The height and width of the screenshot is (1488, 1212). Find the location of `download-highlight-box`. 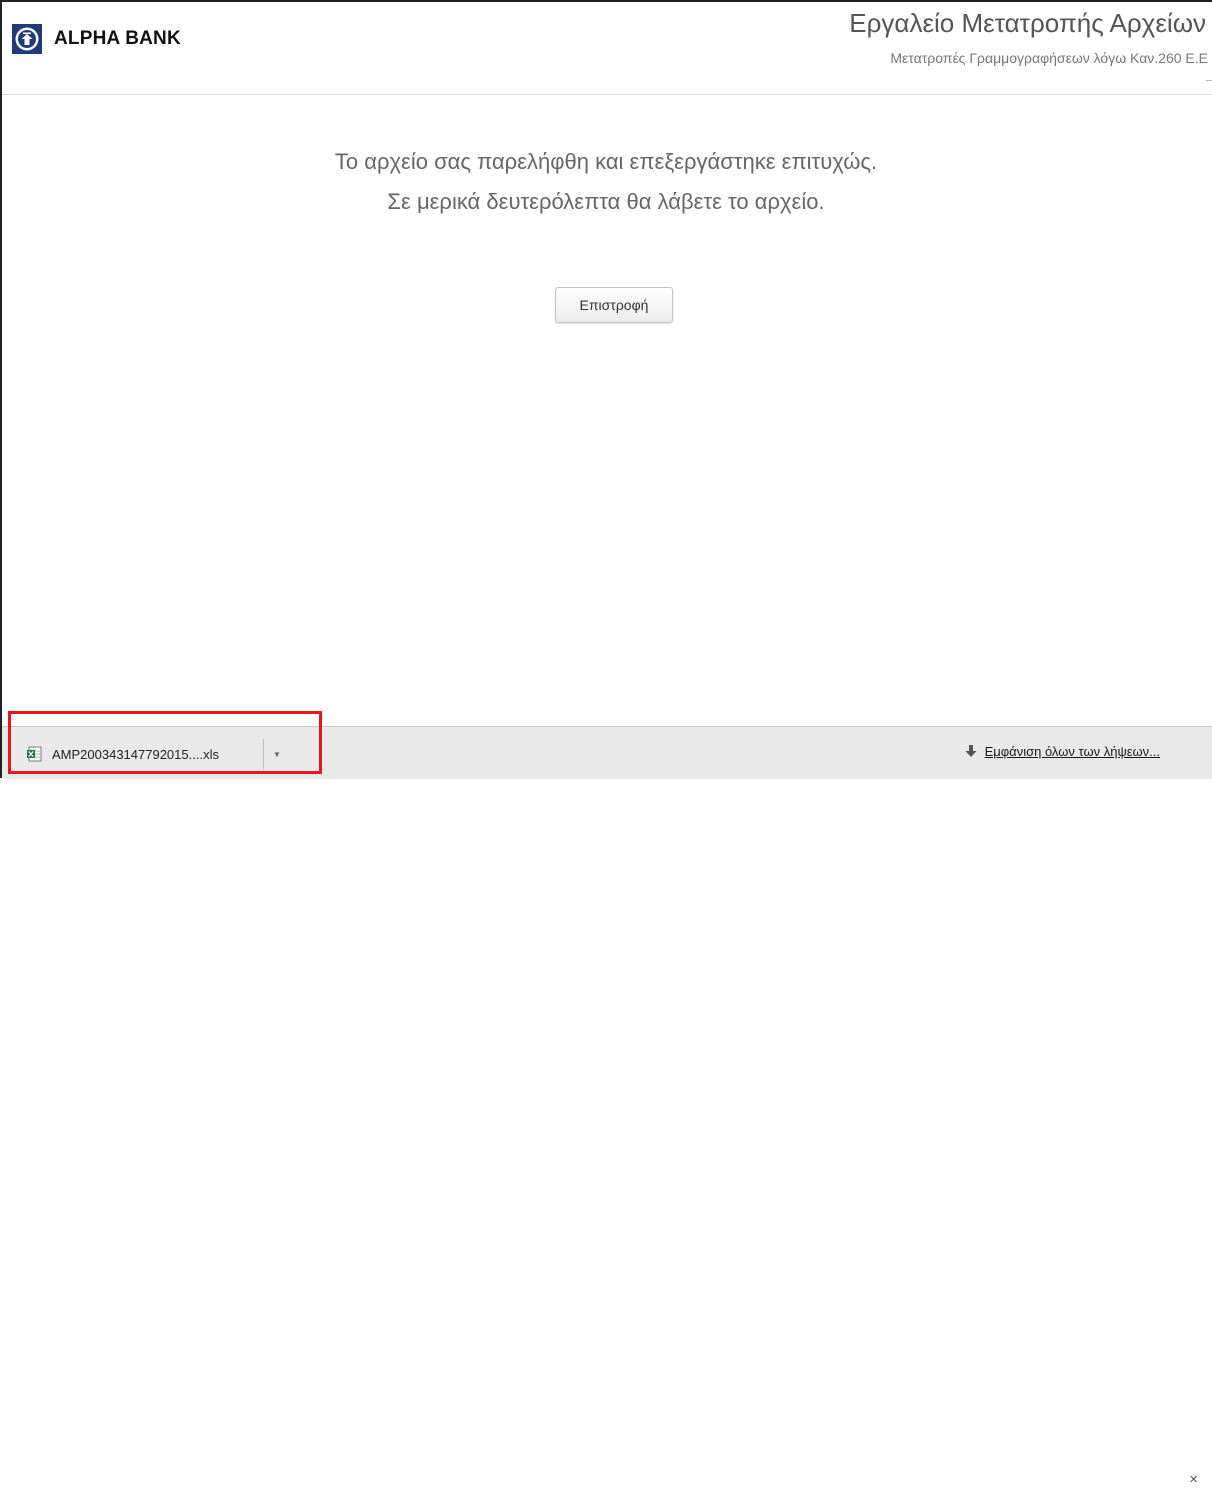

download-highlight-box is located at coordinates (165, 742).